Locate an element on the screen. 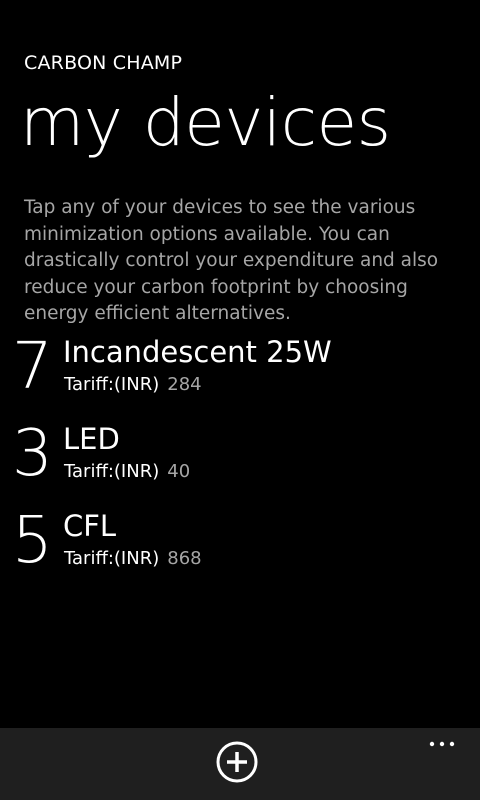 Image resolution: width=480 pixels, height=800 pixels. ellipsis-icon is located at coordinates (442, 744).